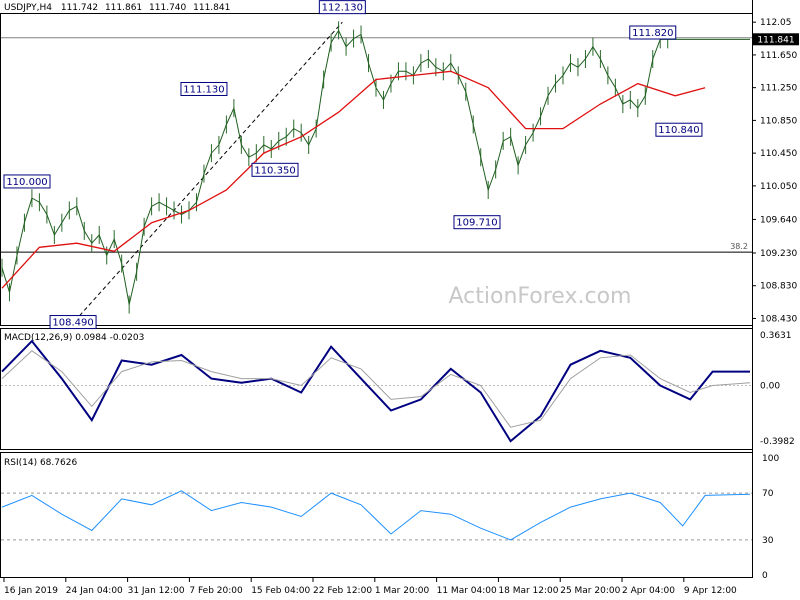  What do you see at coordinates (778, 89) in the screenshot?
I see `y-tick-label: 111.250` at bounding box center [778, 89].